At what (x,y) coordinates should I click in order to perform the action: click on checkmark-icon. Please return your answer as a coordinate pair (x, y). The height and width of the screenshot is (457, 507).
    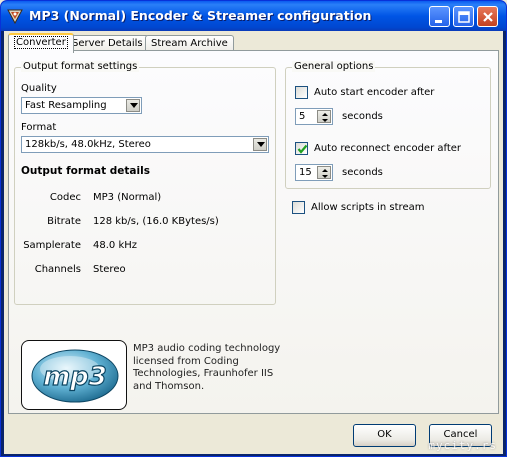
    Looking at the image, I should click on (302, 149).